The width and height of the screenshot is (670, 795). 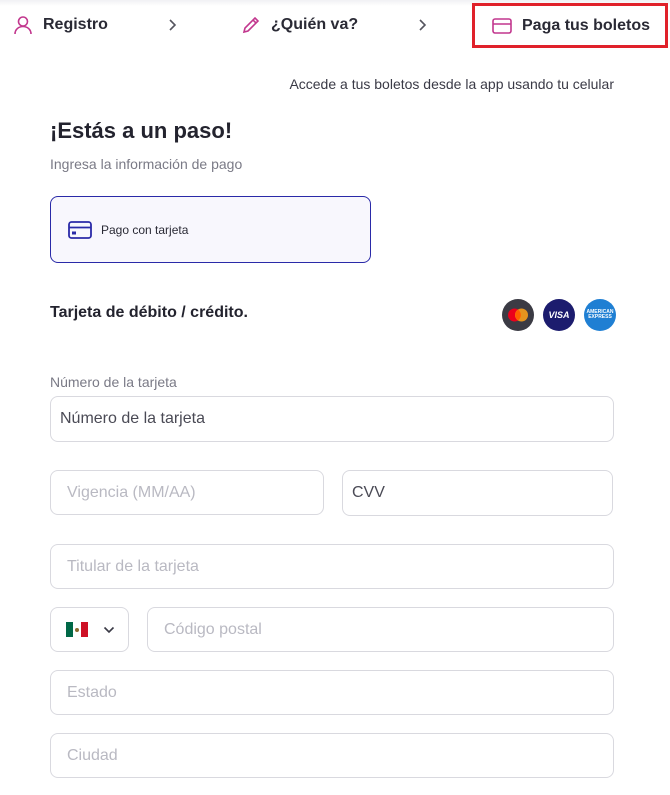 What do you see at coordinates (210, 229) in the screenshot?
I see `payment-method-card-option: Pago con tarjeta` at bounding box center [210, 229].